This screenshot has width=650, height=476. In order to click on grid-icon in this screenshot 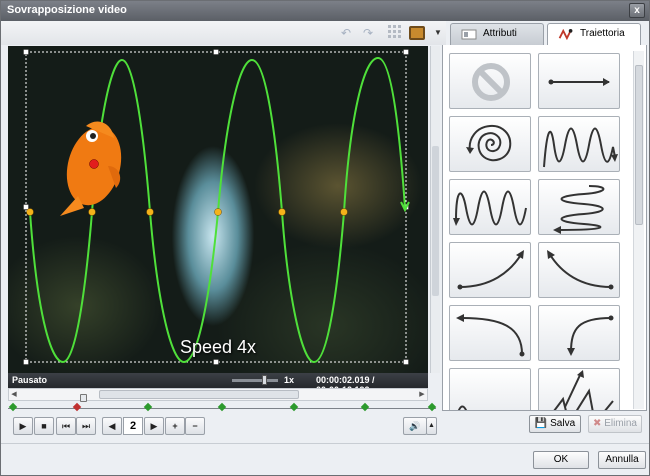, I will do `click(395, 33)`.